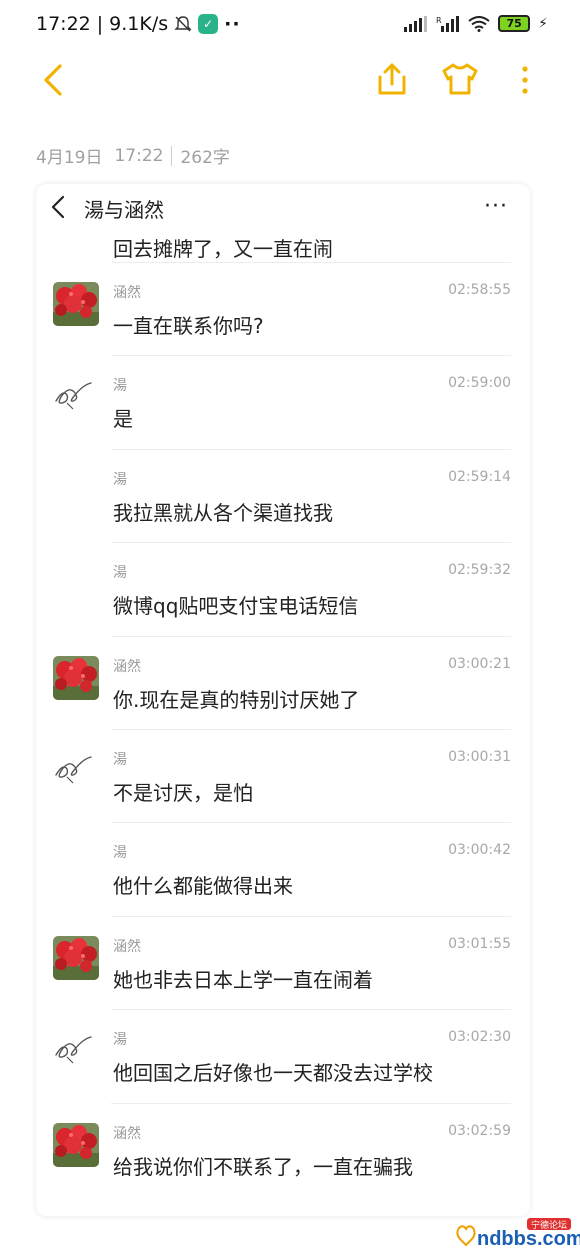 Image resolution: width=580 pixels, height=1257 pixels. Describe the element at coordinates (223, 249) in the screenshot. I see `chat-first-message: 回去摊牌了，又一直在闹` at that location.